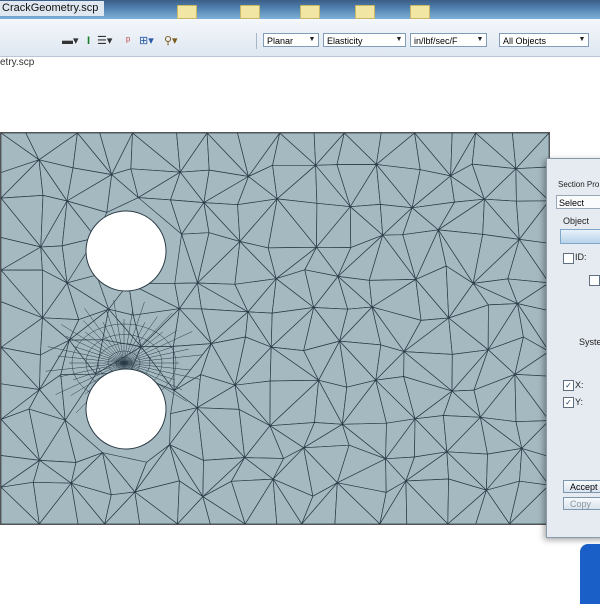 This screenshot has width=600, height=604. I want to click on x-label: X:, so click(579, 385).